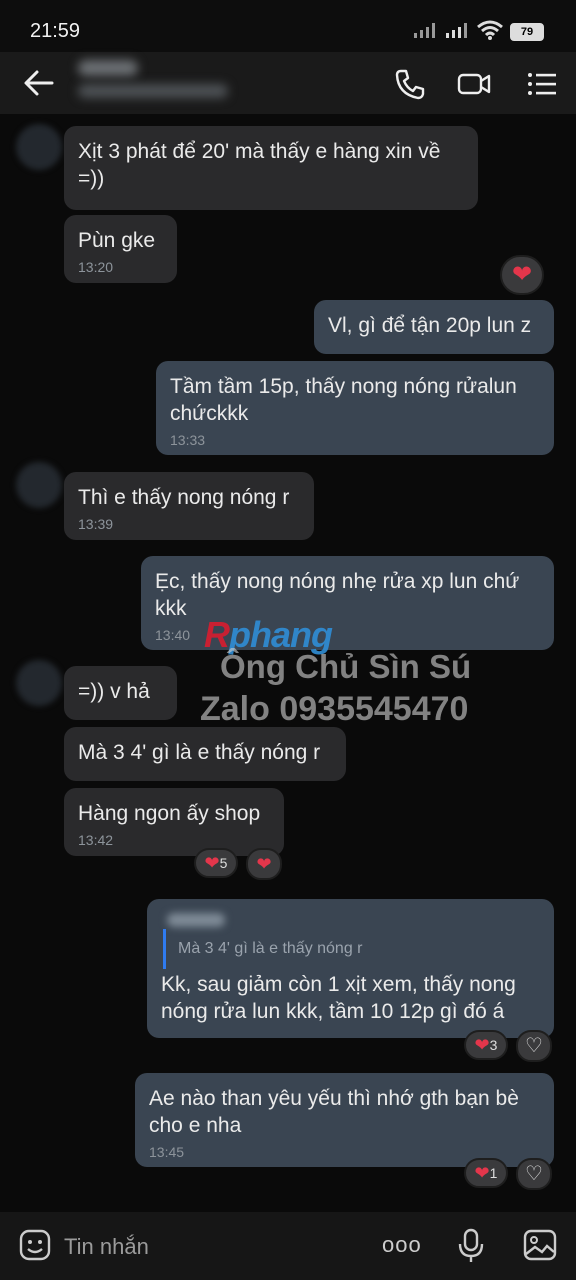 The height and width of the screenshot is (1280, 576). I want to click on message-time: 13:42, so click(96, 840).